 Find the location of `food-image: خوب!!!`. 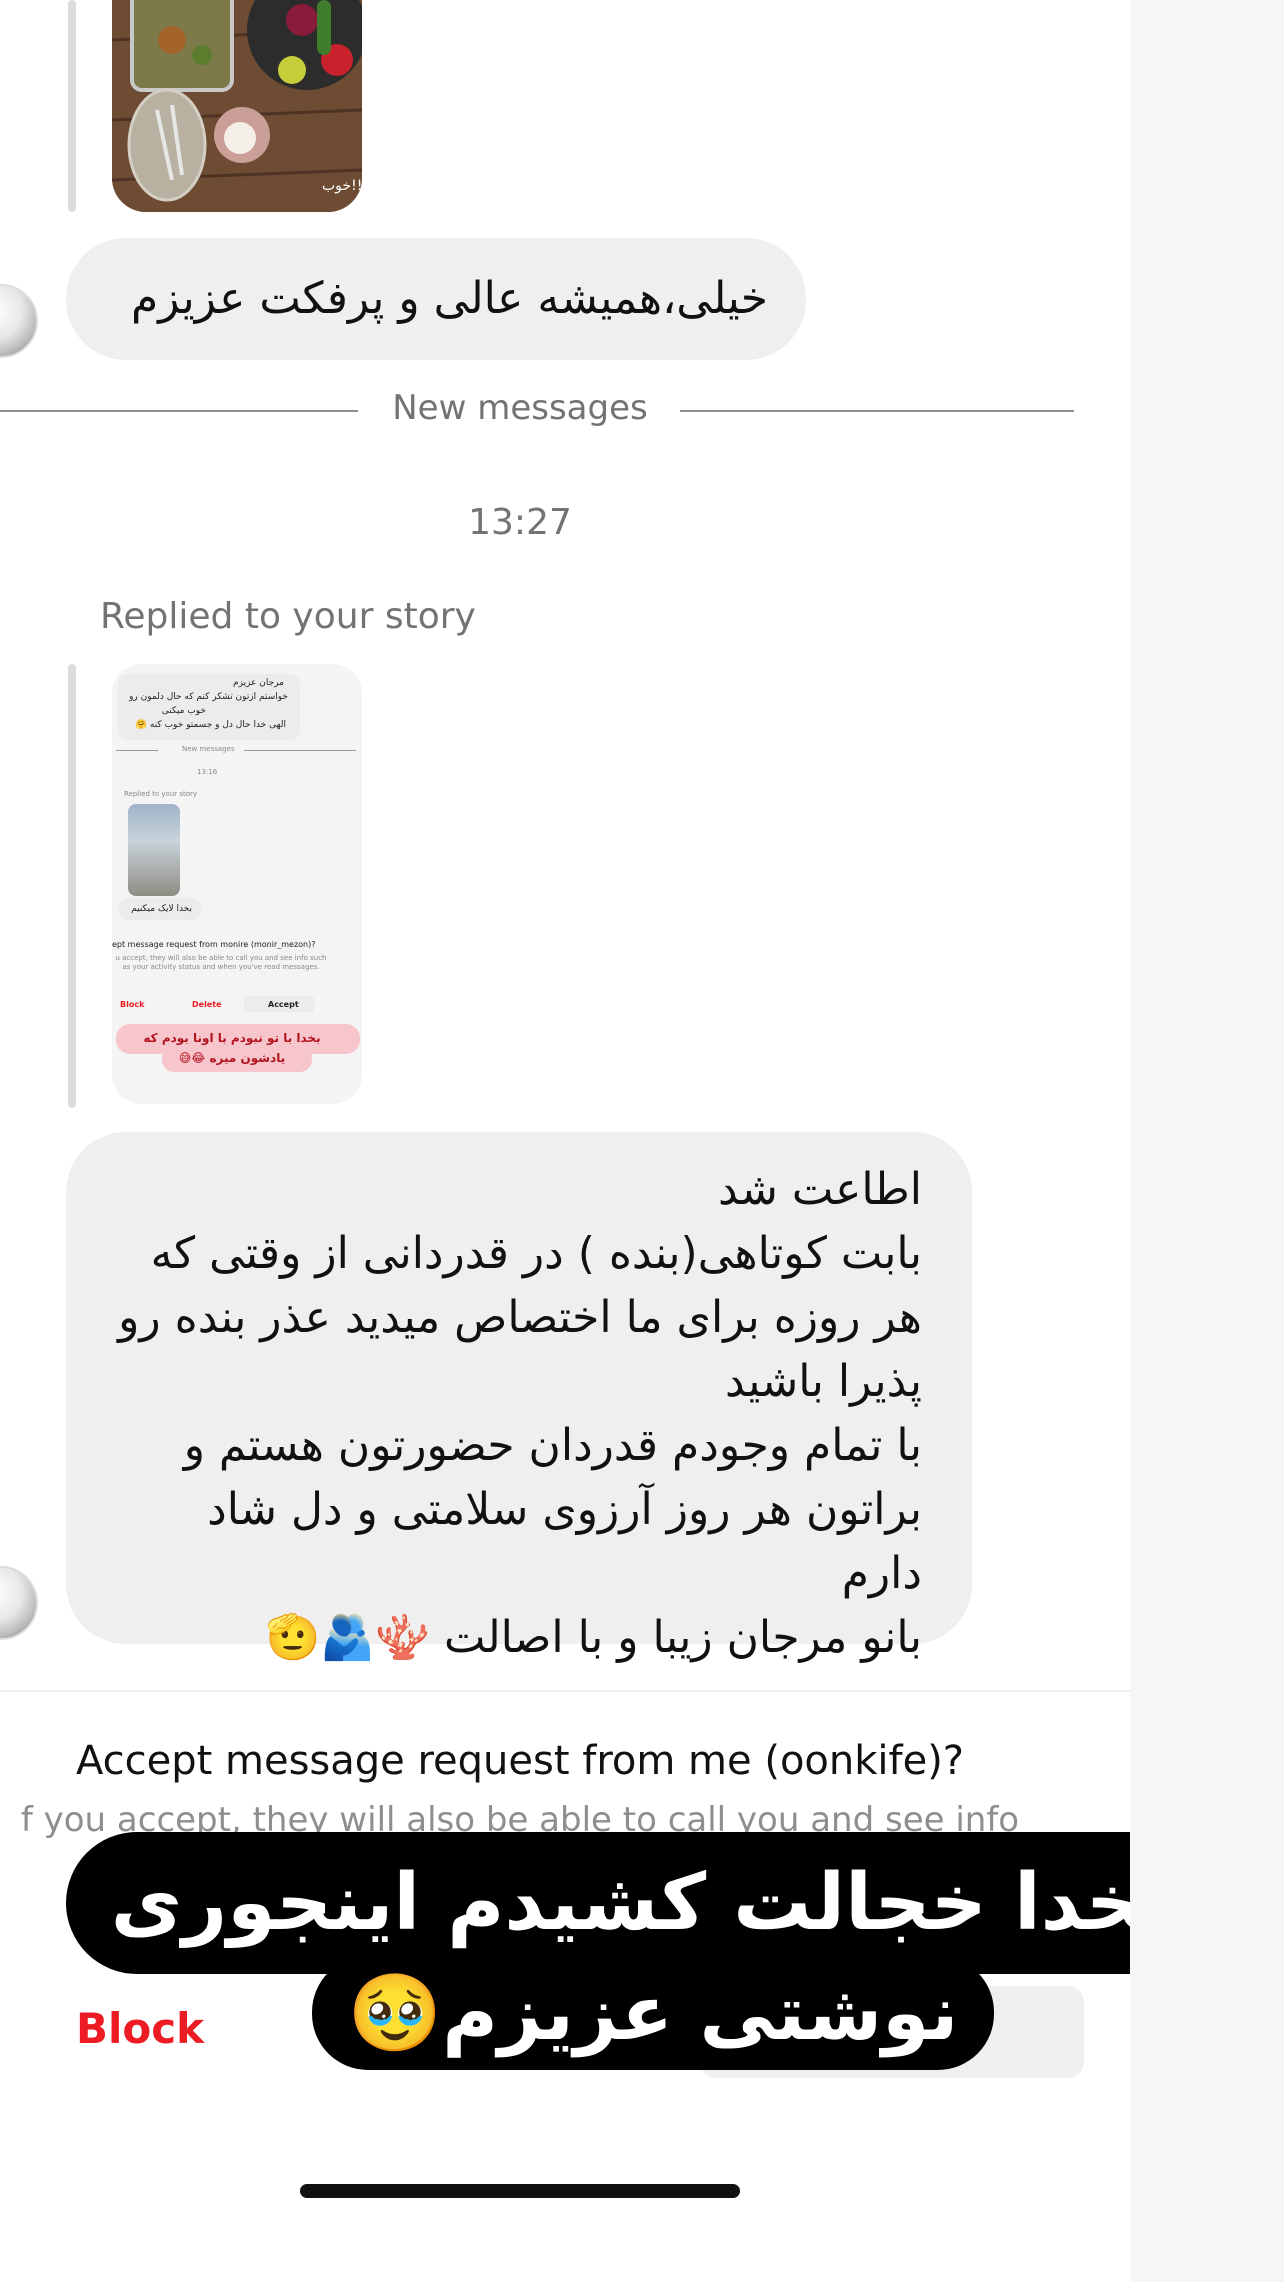

food-image: خوب!!! is located at coordinates (237, 106).